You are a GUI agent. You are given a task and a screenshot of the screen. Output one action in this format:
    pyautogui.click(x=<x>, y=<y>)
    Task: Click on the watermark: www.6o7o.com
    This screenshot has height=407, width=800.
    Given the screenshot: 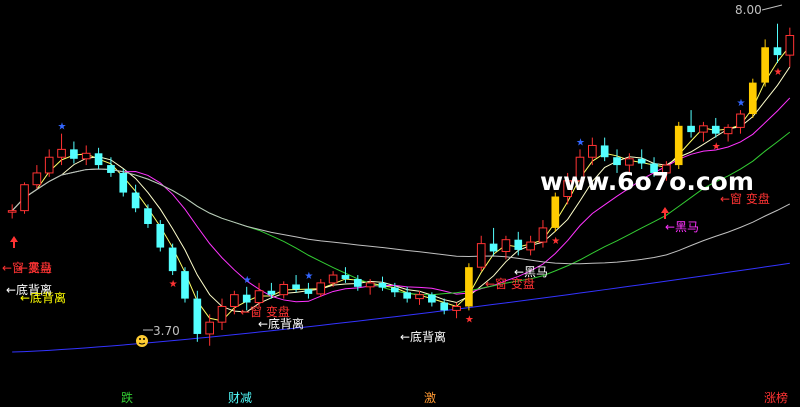 What is the action you would take?
    pyautogui.click(x=647, y=181)
    